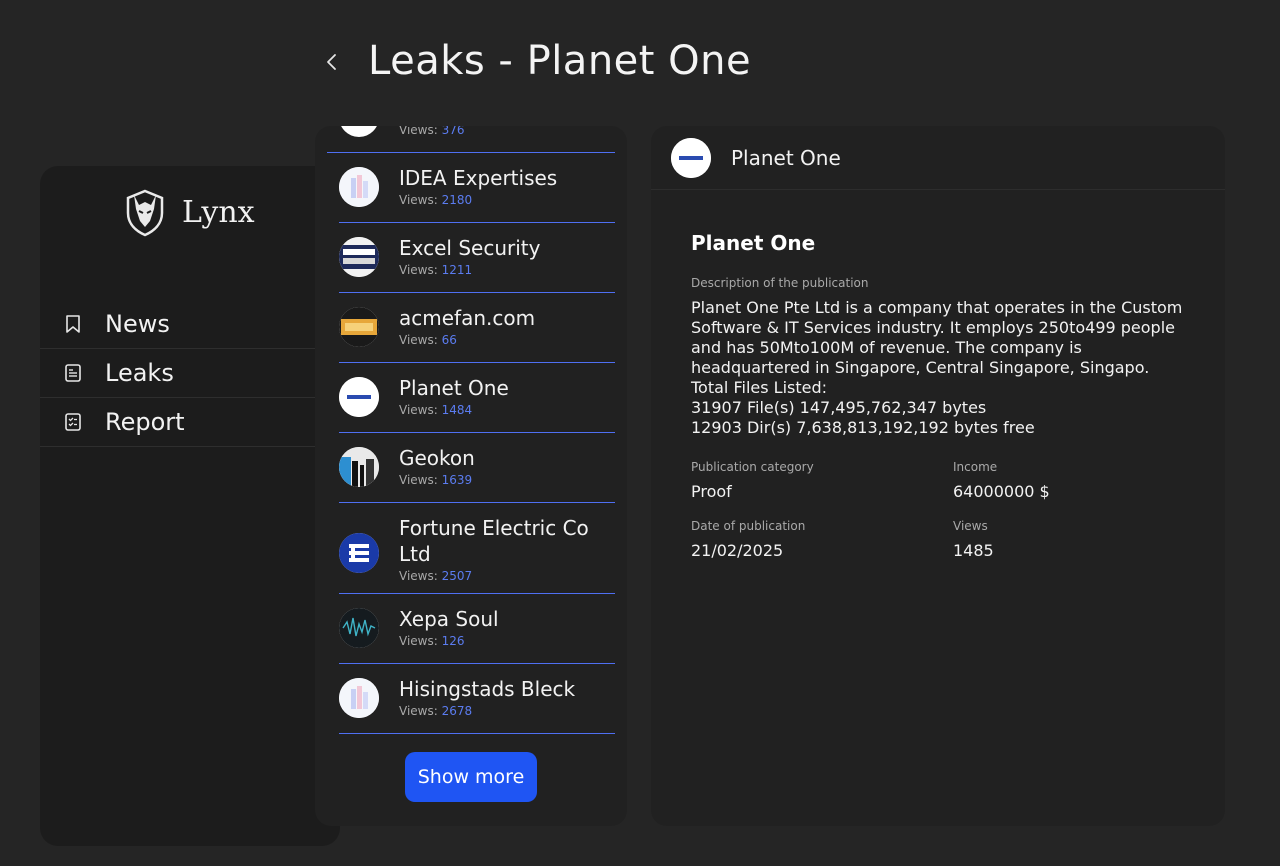  Describe the element at coordinates (938, 158) in the screenshot. I see `detail-header: Planet One` at that location.